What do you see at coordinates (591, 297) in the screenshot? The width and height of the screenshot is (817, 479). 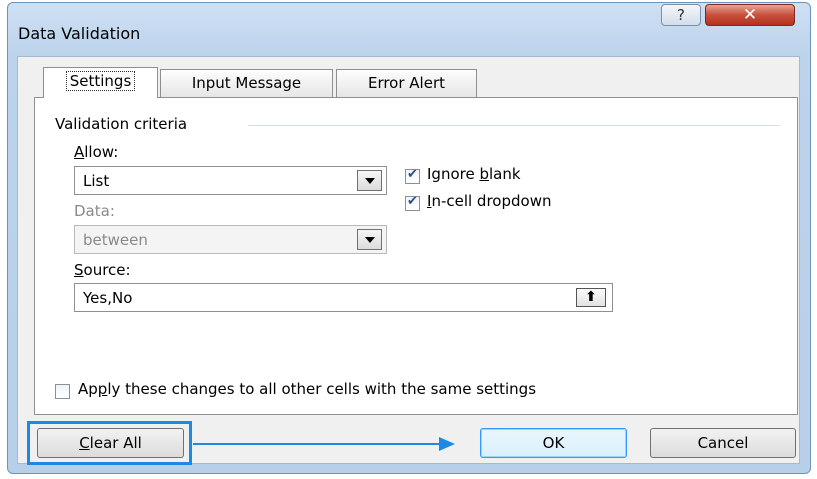 I see `collapse-dialog-icon: ⬆` at bounding box center [591, 297].